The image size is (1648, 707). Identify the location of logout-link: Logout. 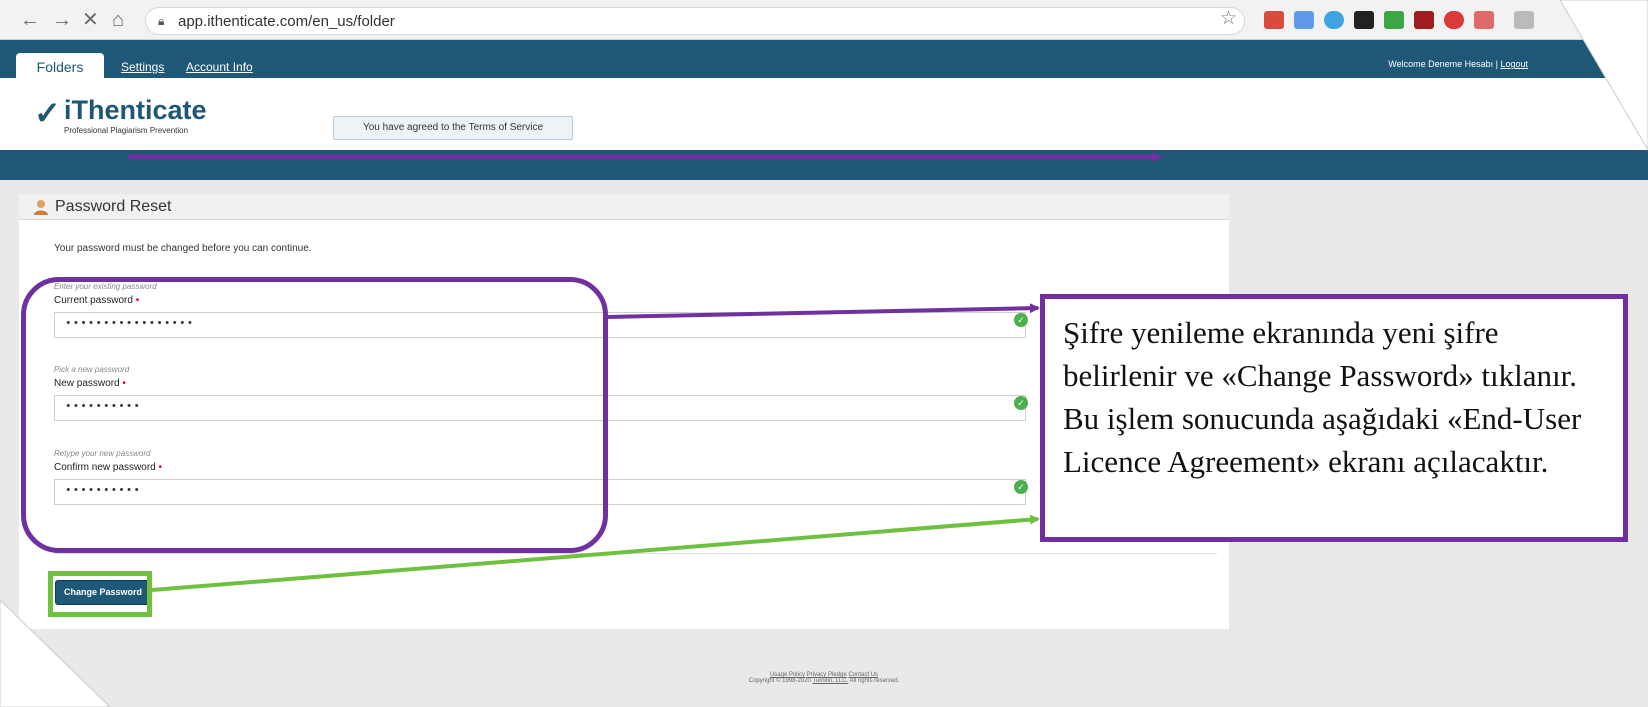
(1514, 64).